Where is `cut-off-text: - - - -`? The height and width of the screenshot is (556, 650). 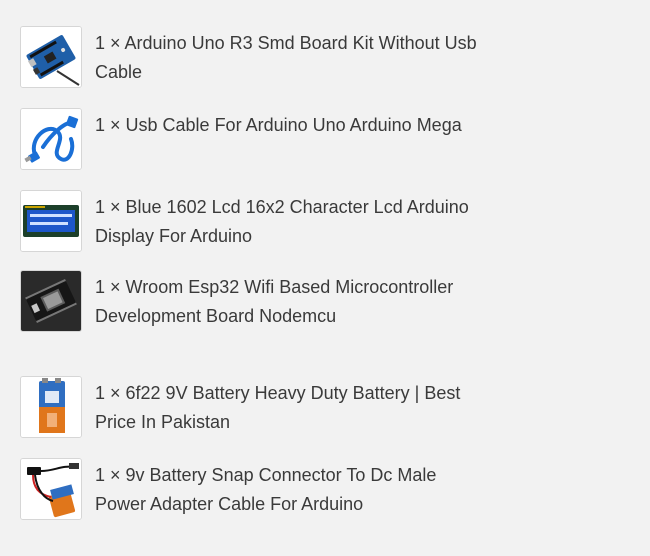
cut-off-text: - - - - is located at coordinates (118, 4).